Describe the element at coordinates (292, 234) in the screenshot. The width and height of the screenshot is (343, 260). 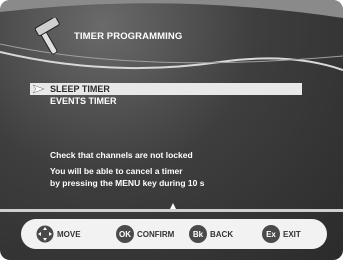
I see `exit-label: EXIT` at that location.